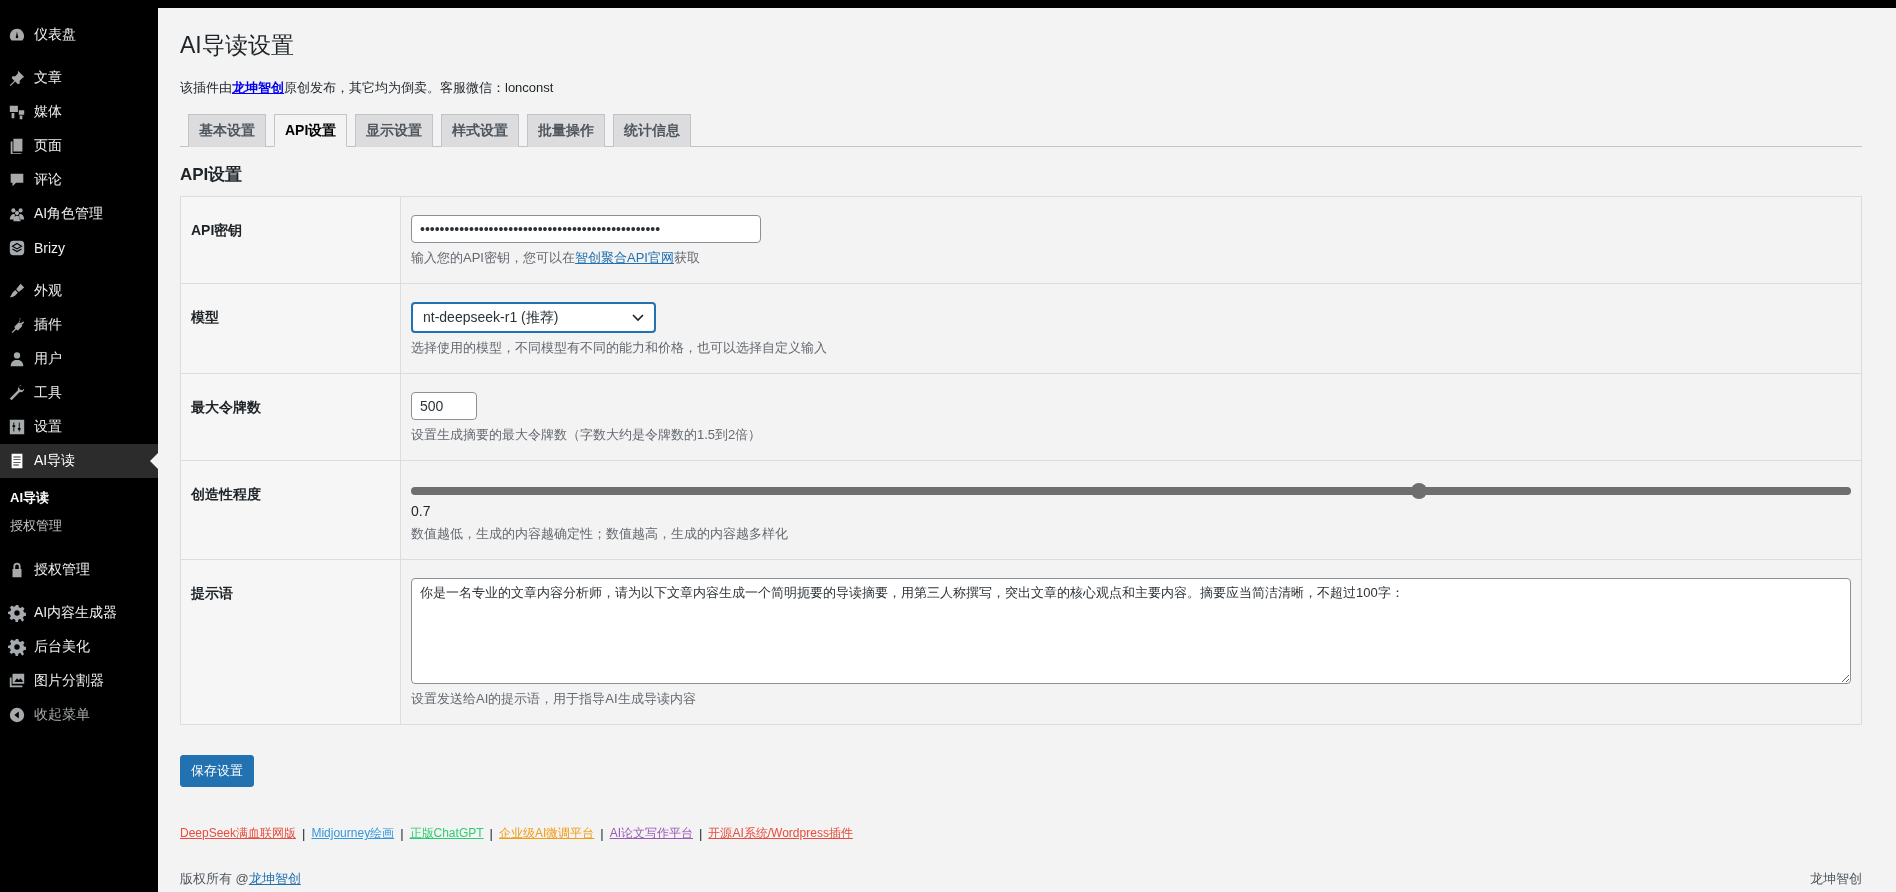 Image resolution: width=1896 pixels, height=892 pixels. What do you see at coordinates (587, 435) in the screenshot?
I see `field-description: 设置生成摘要的最大令牌数（字数大约是令牌数的1.5到2倍）` at bounding box center [587, 435].